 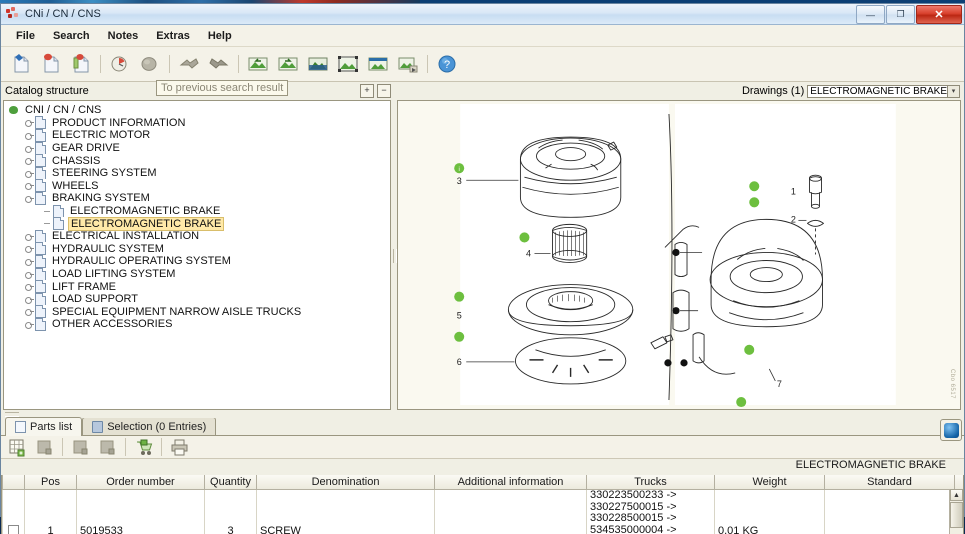 What do you see at coordinates (348, 64) in the screenshot?
I see `picture-fit-icon` at bounding box center [348, 64].